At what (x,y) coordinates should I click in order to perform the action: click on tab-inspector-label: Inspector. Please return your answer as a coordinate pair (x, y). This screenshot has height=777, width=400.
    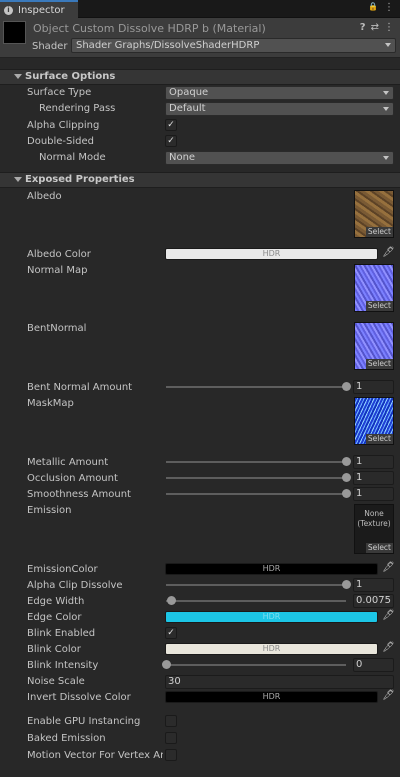
    Looking at the image, I should click on (41, 10).